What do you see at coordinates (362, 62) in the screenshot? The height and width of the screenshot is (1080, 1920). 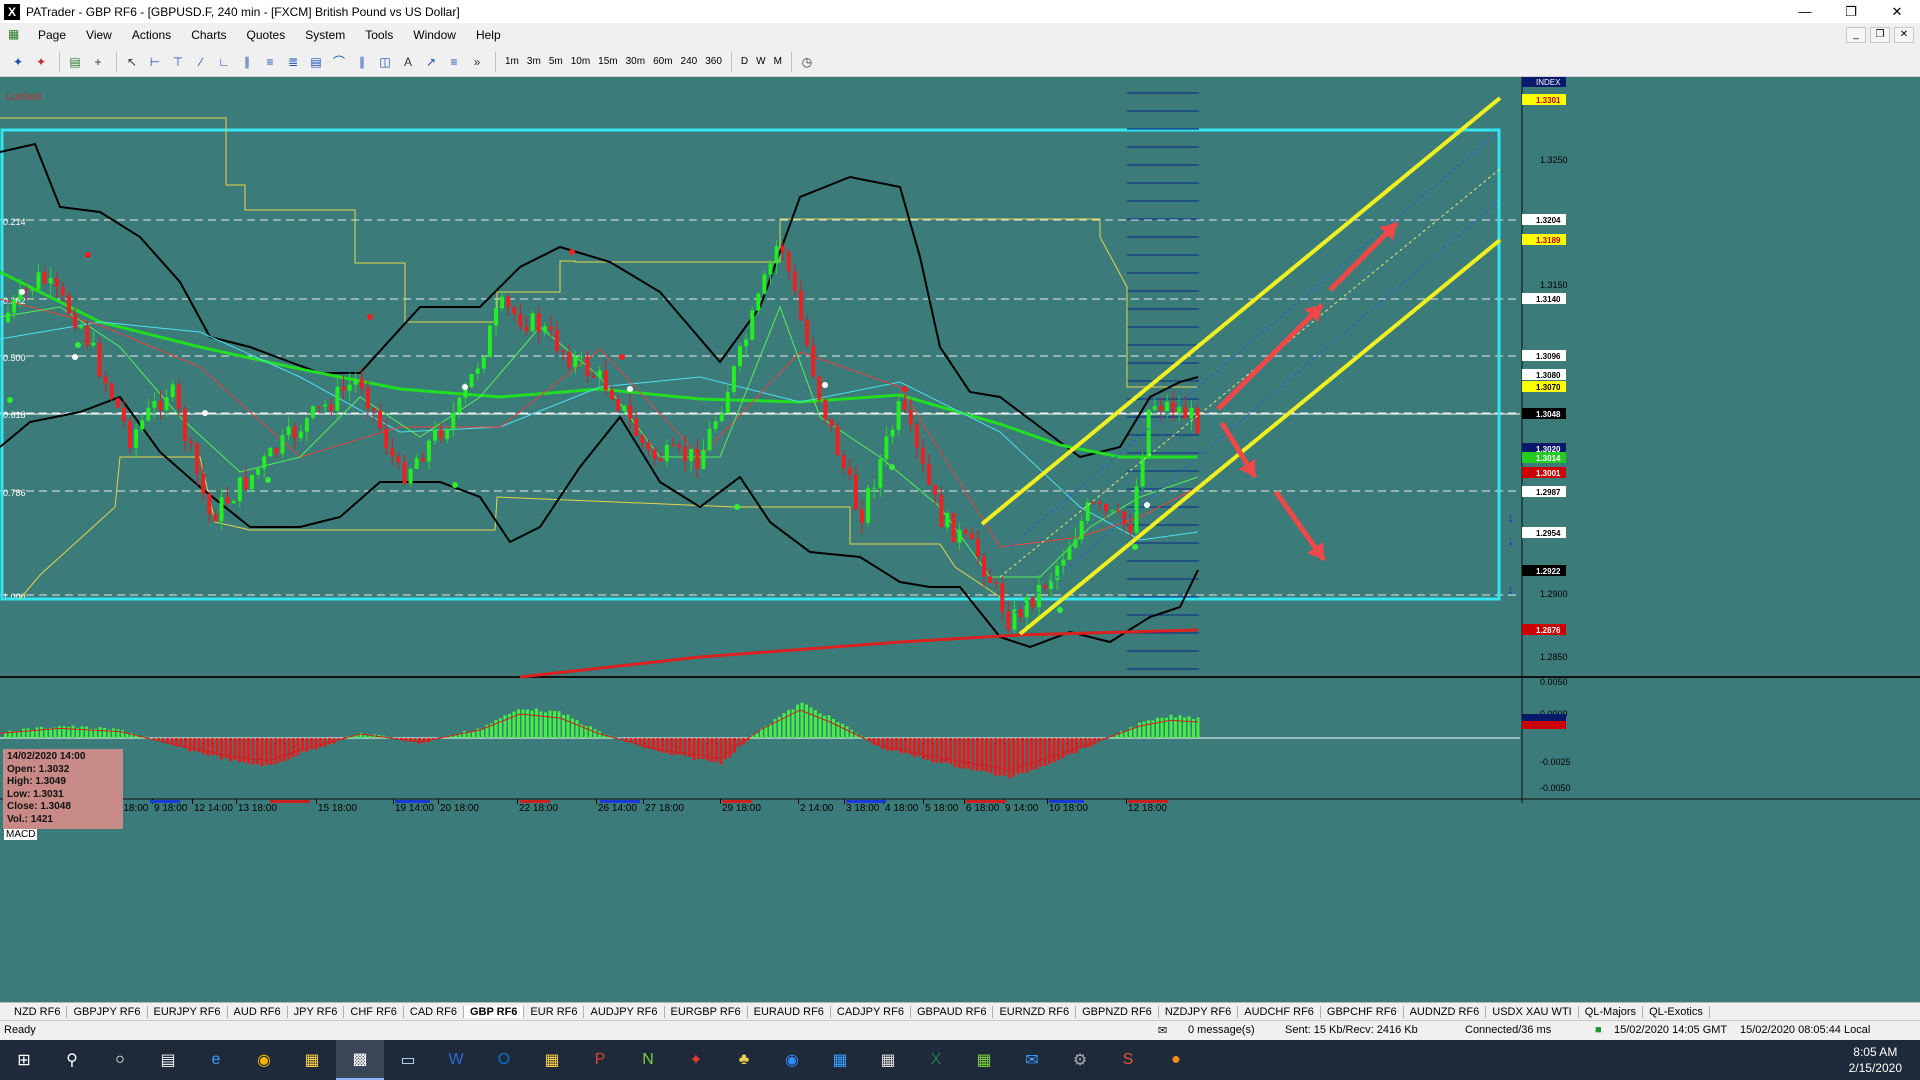 I see `time-zones-icon: ∥` at bounding box center [362, 62].